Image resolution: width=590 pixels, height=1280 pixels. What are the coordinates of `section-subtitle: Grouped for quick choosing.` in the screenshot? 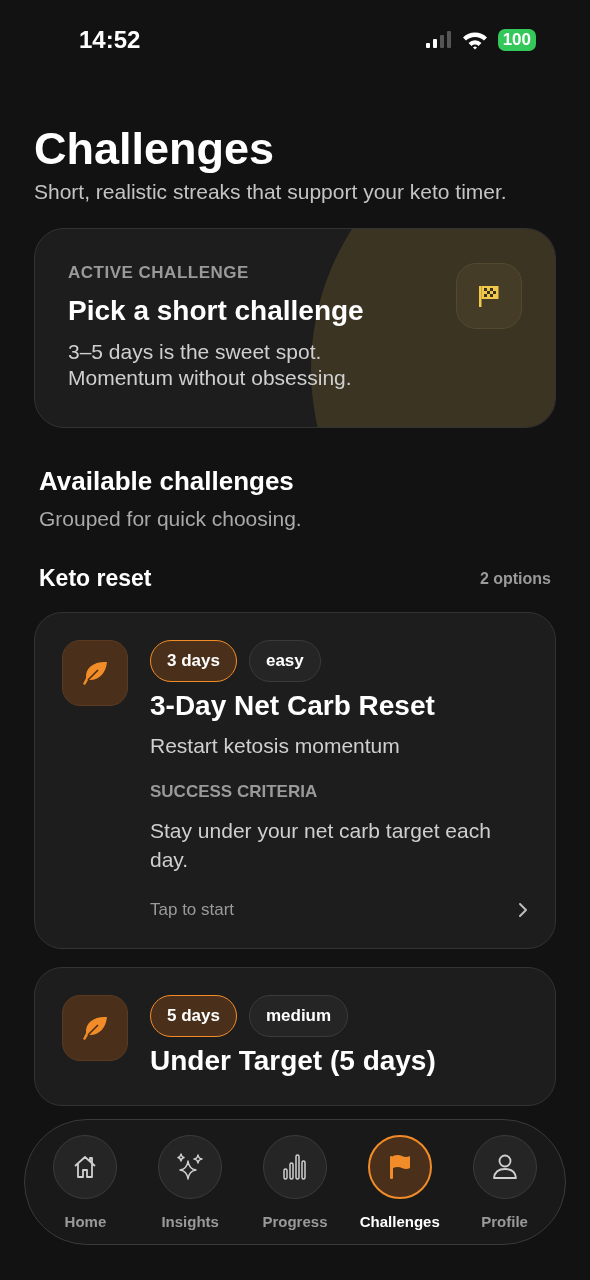 It's located at (171, 519).